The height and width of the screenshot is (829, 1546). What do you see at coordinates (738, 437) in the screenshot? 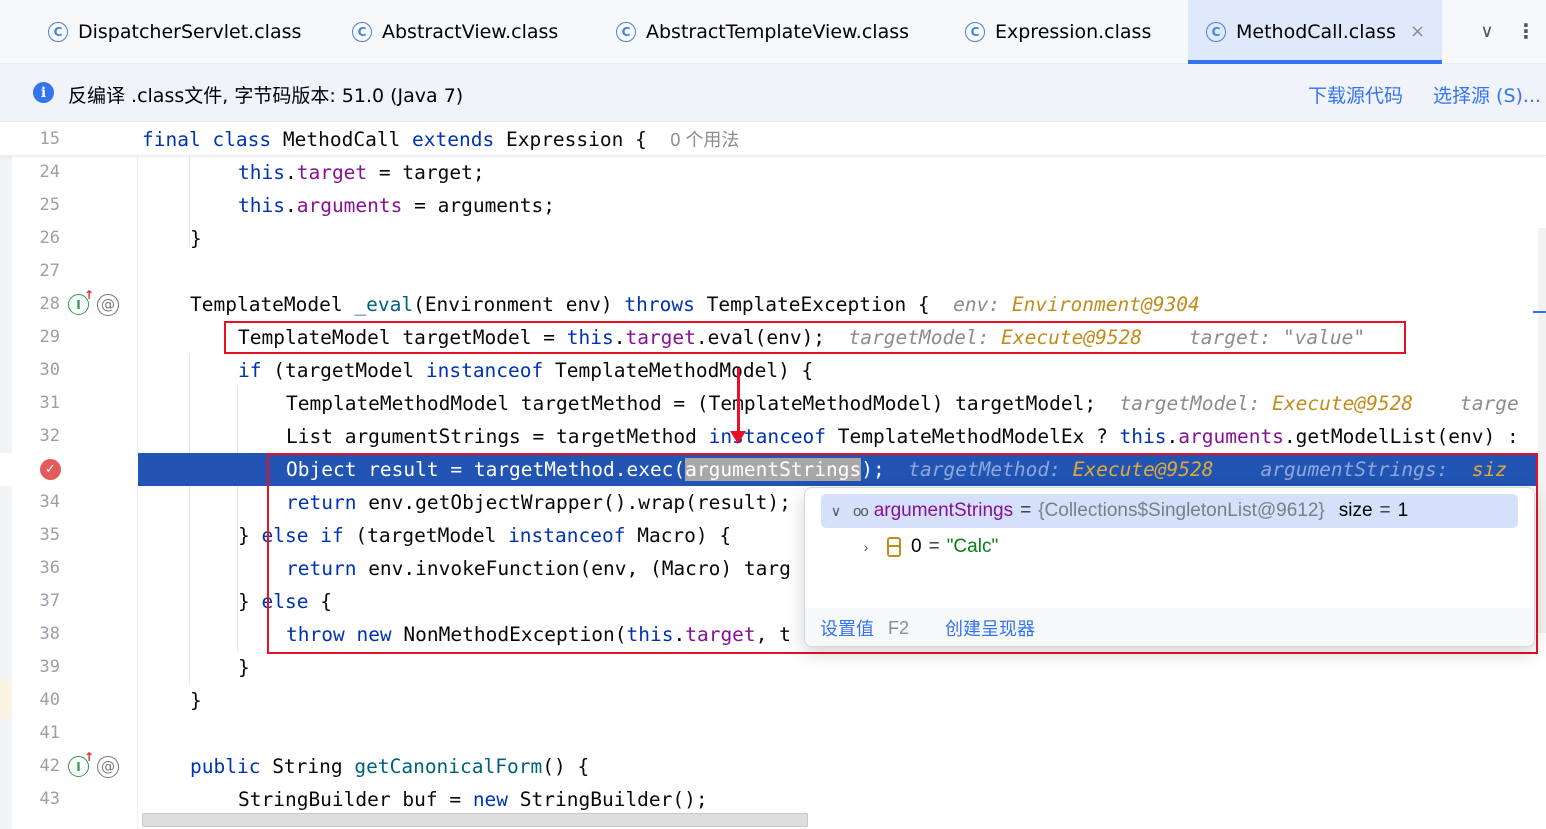
I see `annotation-arrow-head` at bounding box center [738, 437].